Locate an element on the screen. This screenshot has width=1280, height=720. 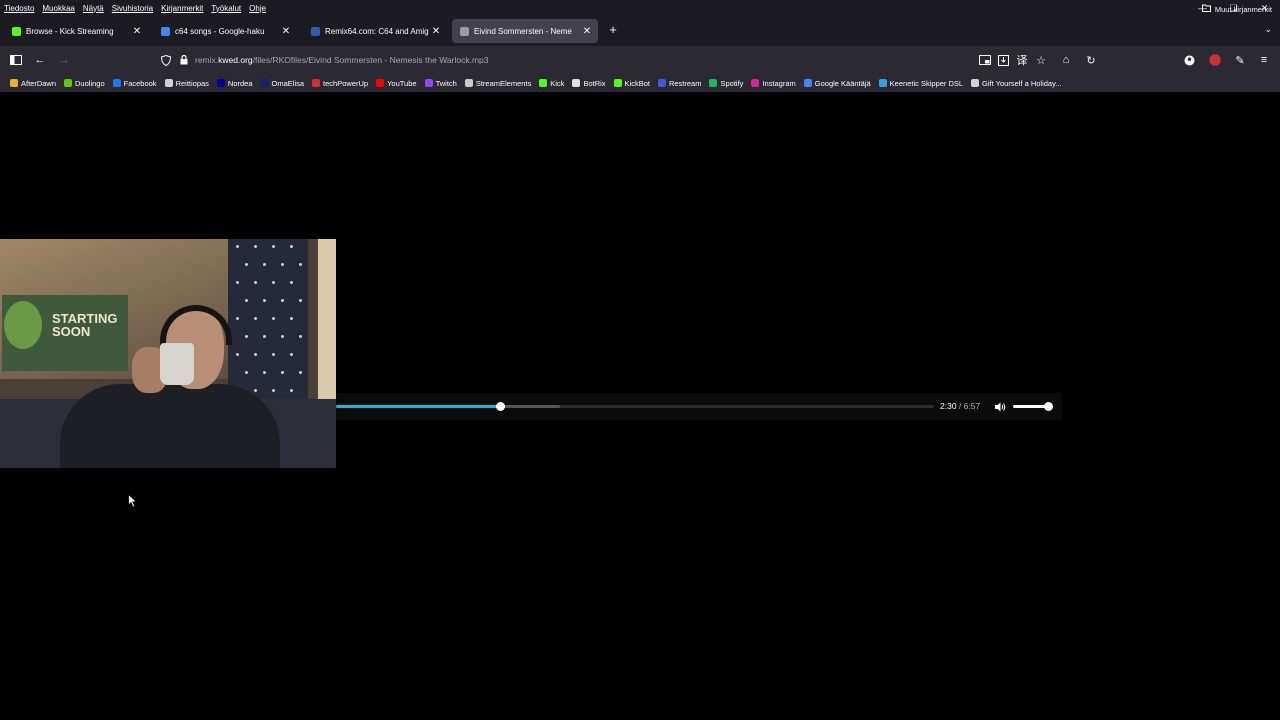
bookmark-label: Spotify is located at coordinates (732, 83).